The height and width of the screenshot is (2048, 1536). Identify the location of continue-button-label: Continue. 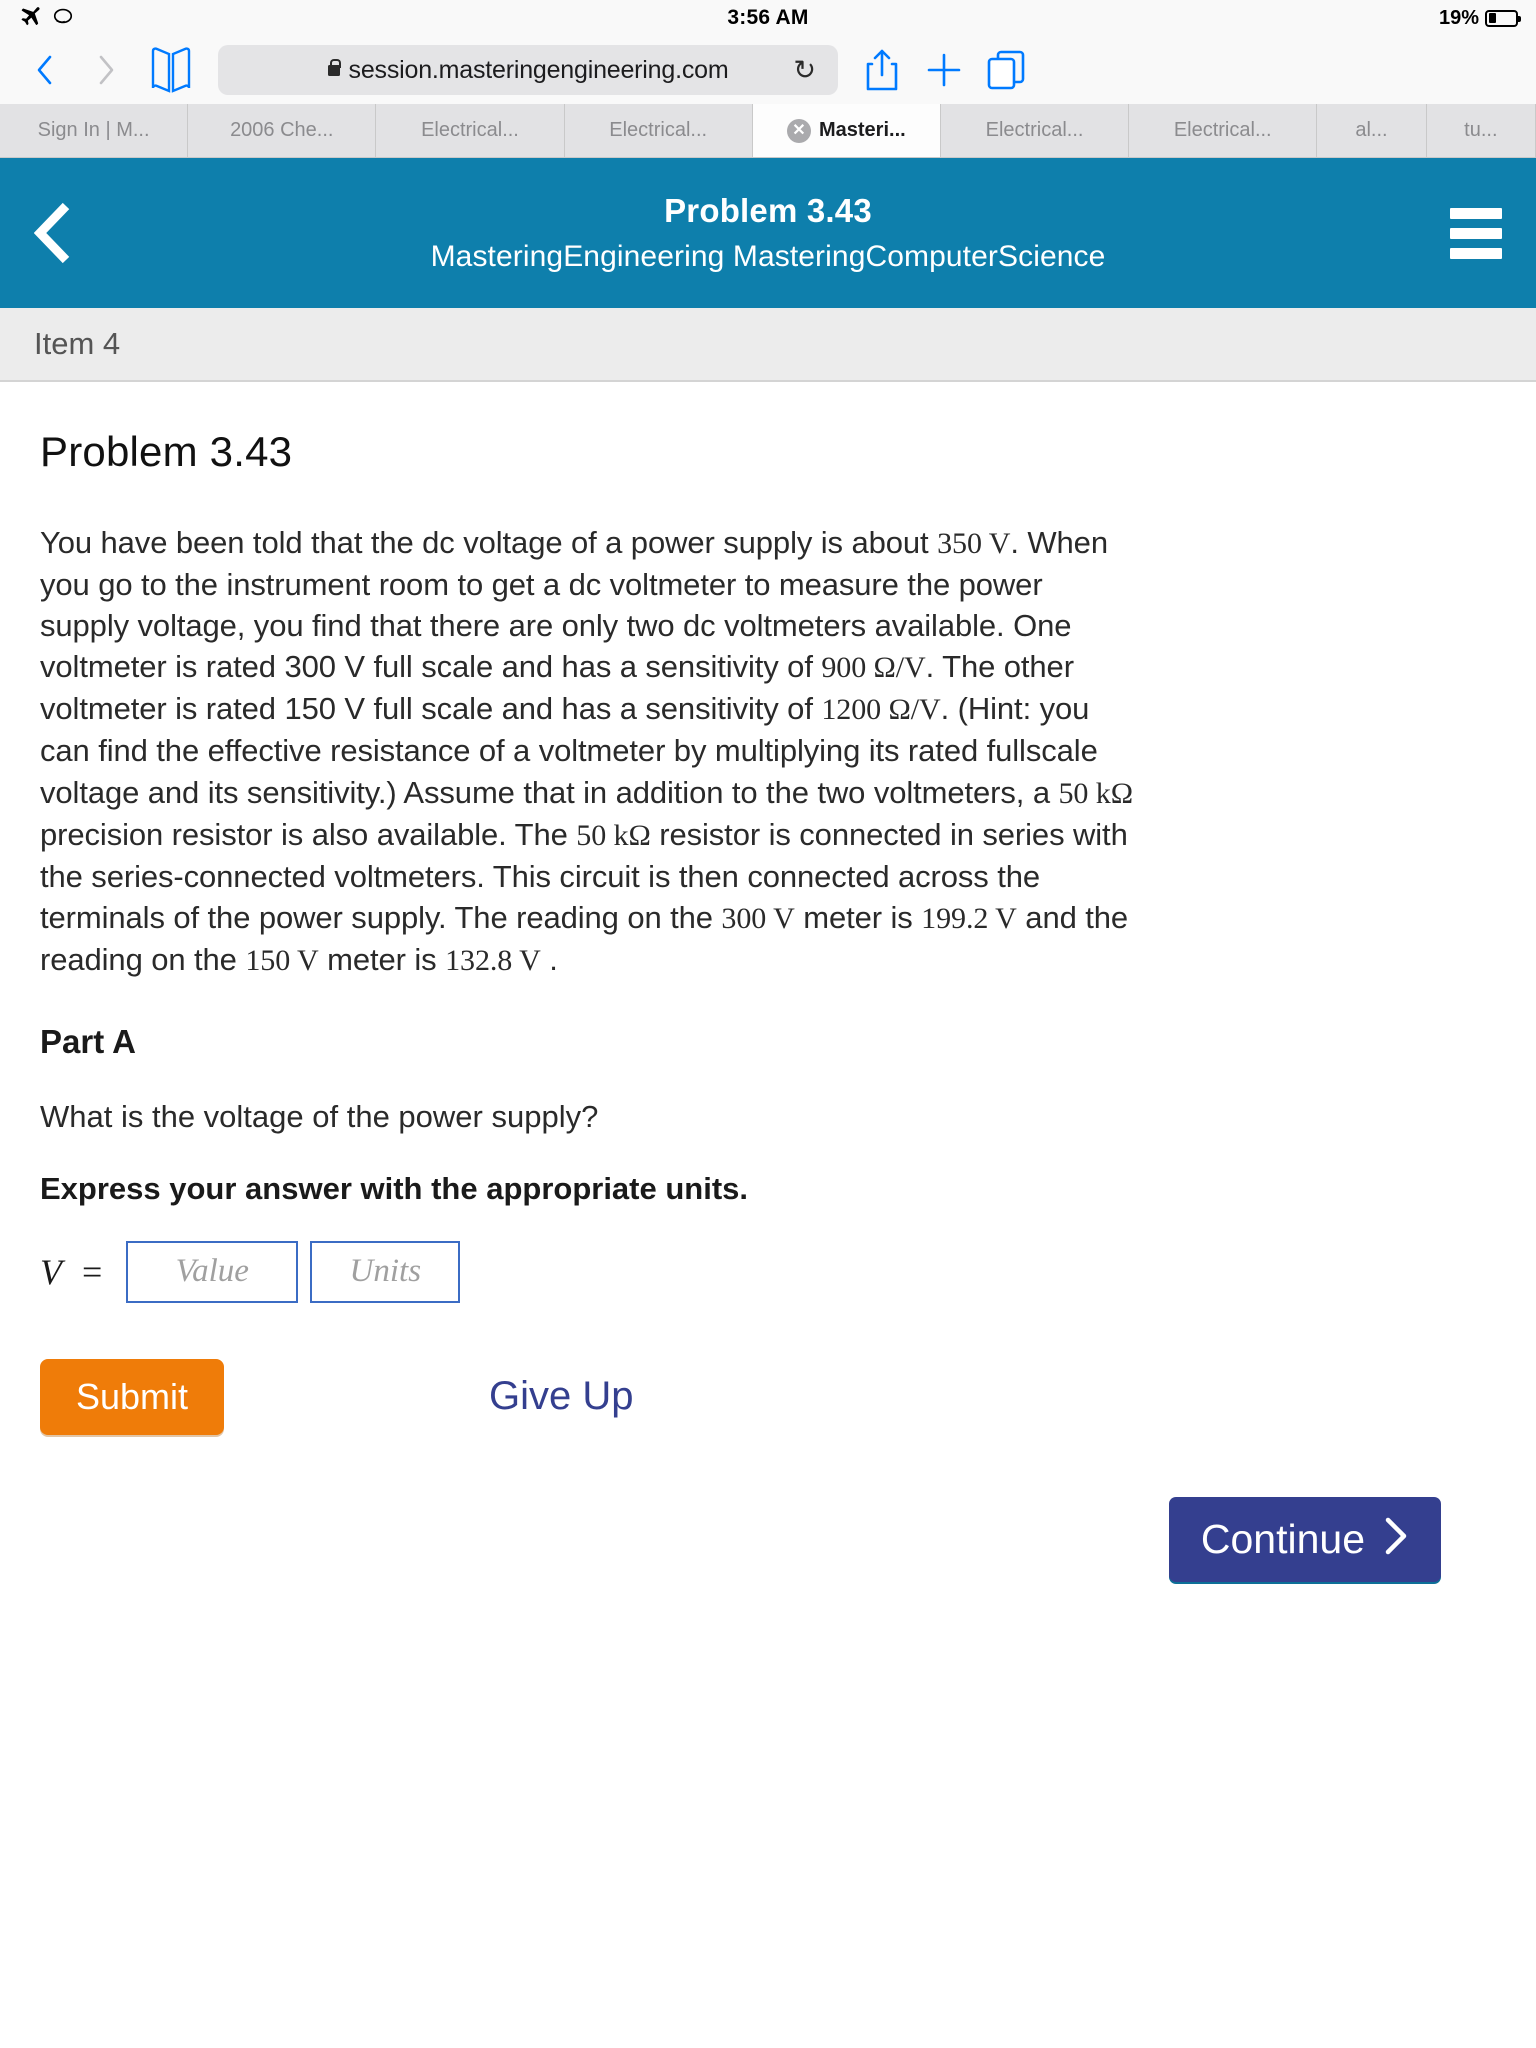
(1282, 1538).